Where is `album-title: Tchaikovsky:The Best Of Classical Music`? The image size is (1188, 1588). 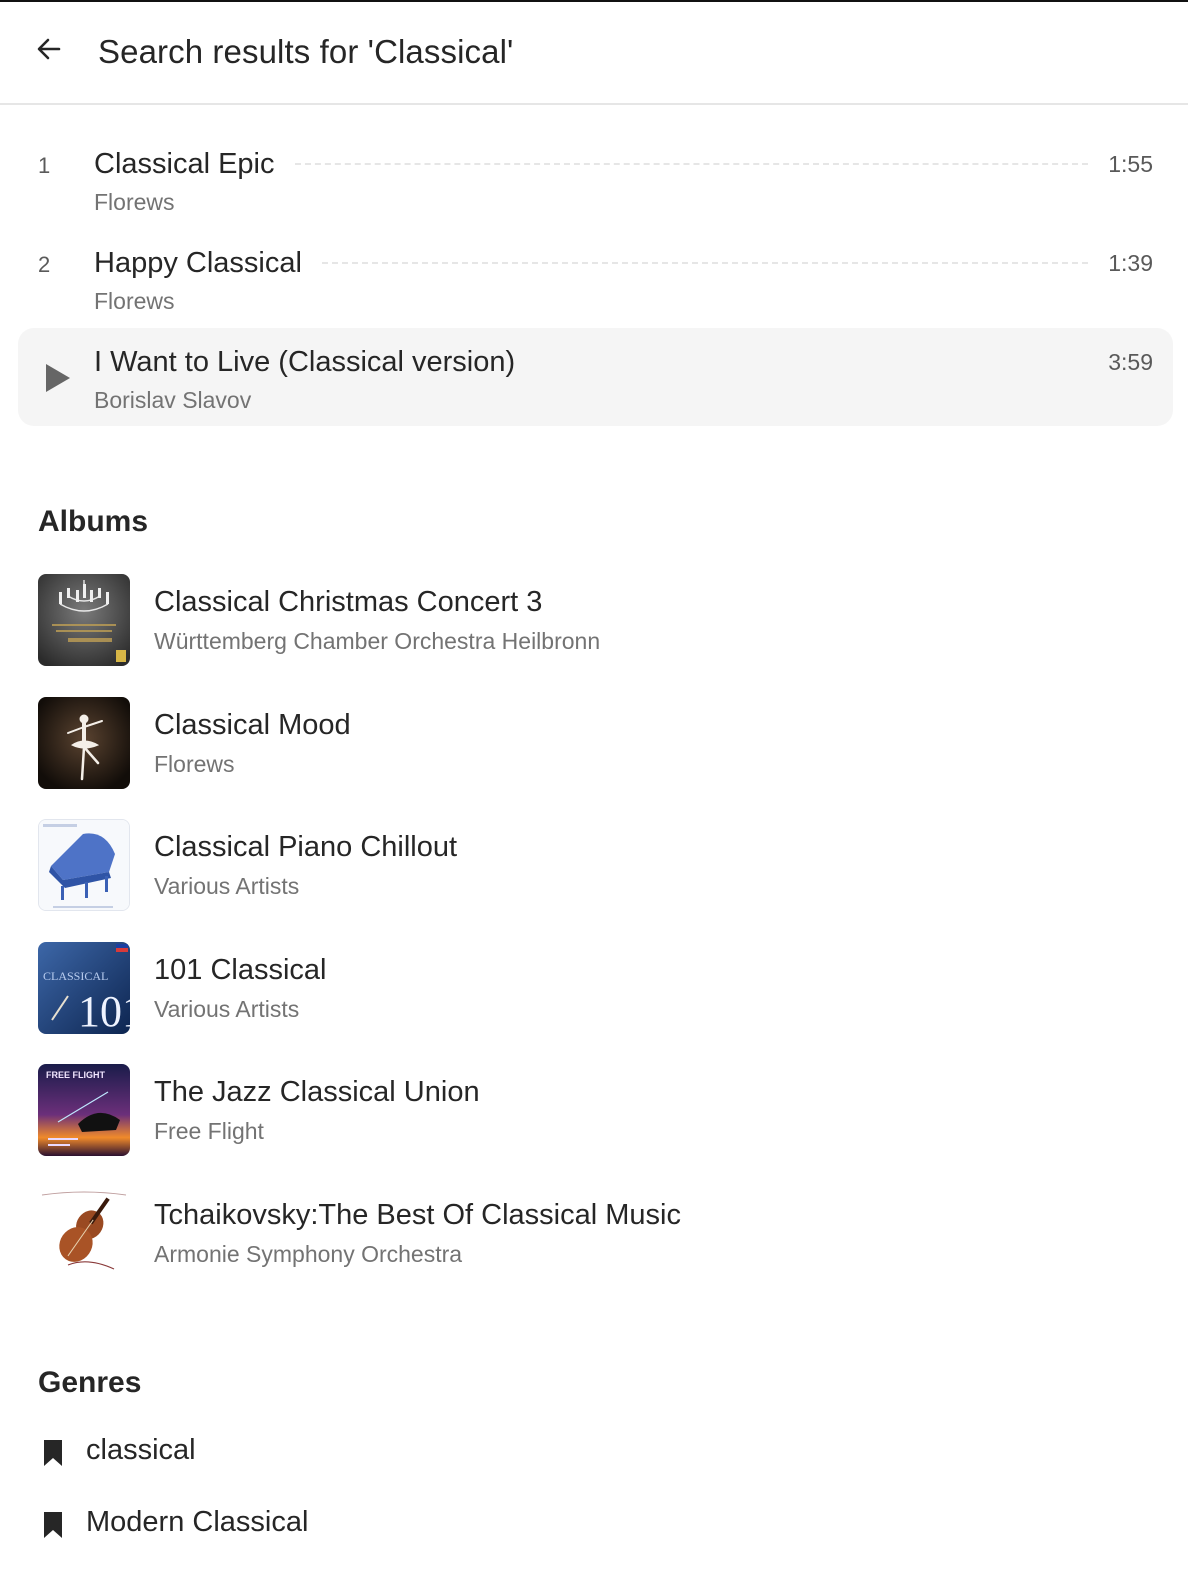 album-title: Tchaikovsky:The Best Of Classical Music is located at coordinates (417, 1215).